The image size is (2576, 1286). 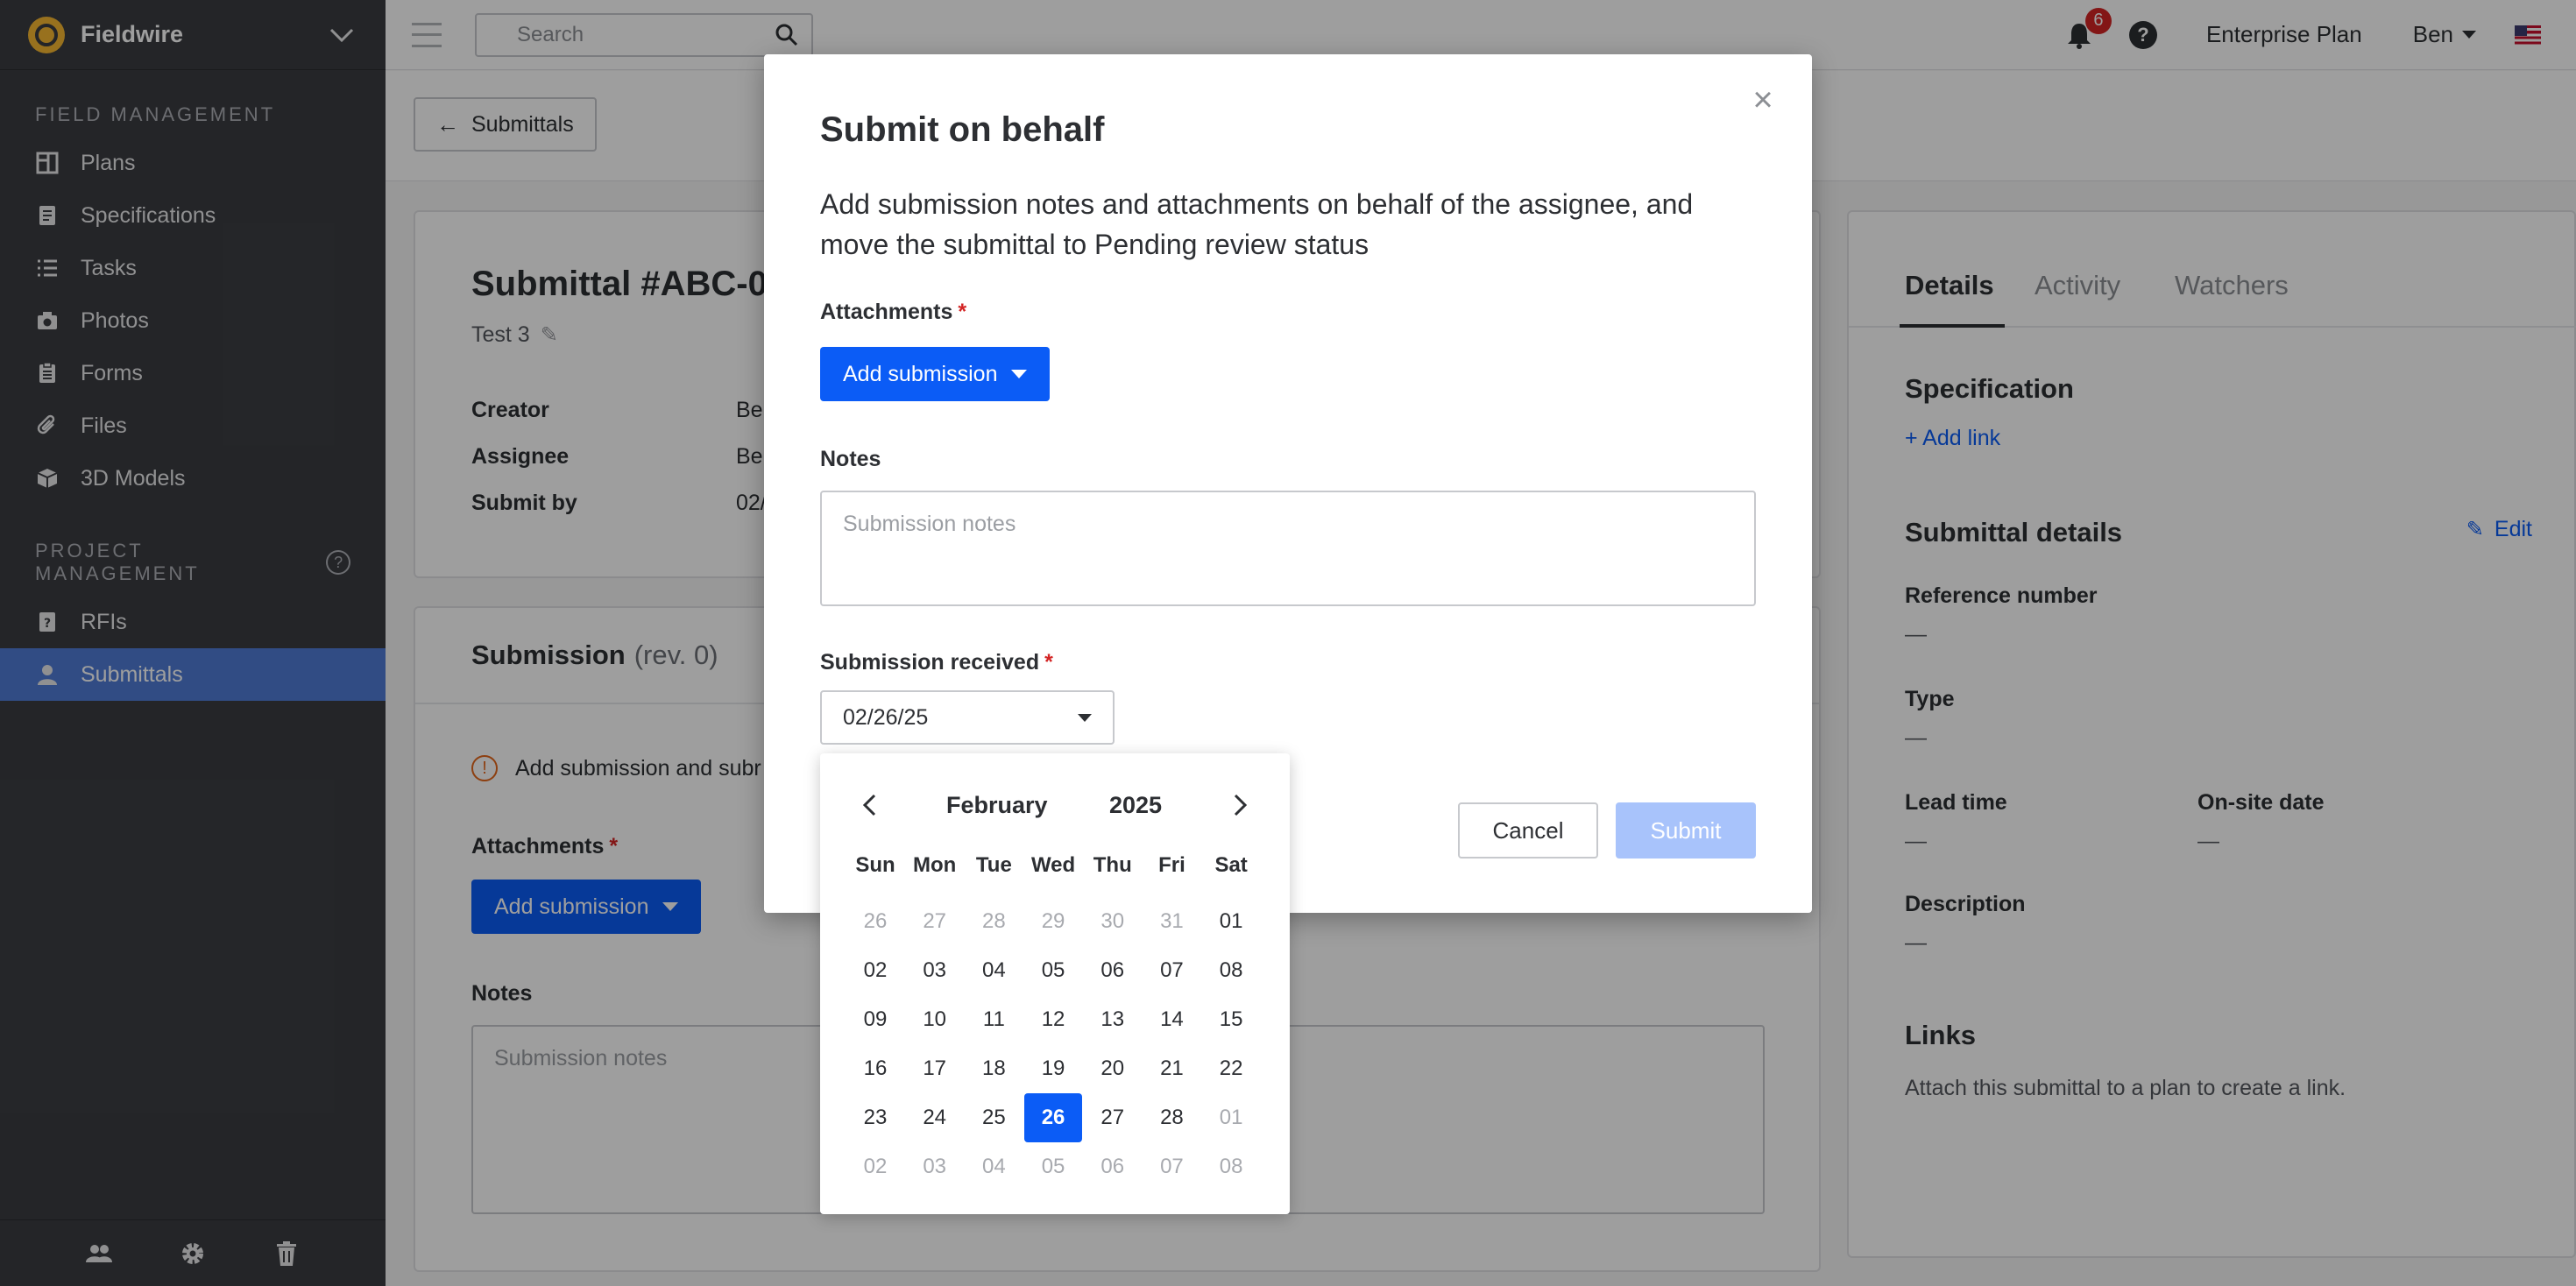 What do you see at coordinates (1053, 1068) in the screenshot?
I see `calendar-day: 19` at bounding box center [1053, 1068].